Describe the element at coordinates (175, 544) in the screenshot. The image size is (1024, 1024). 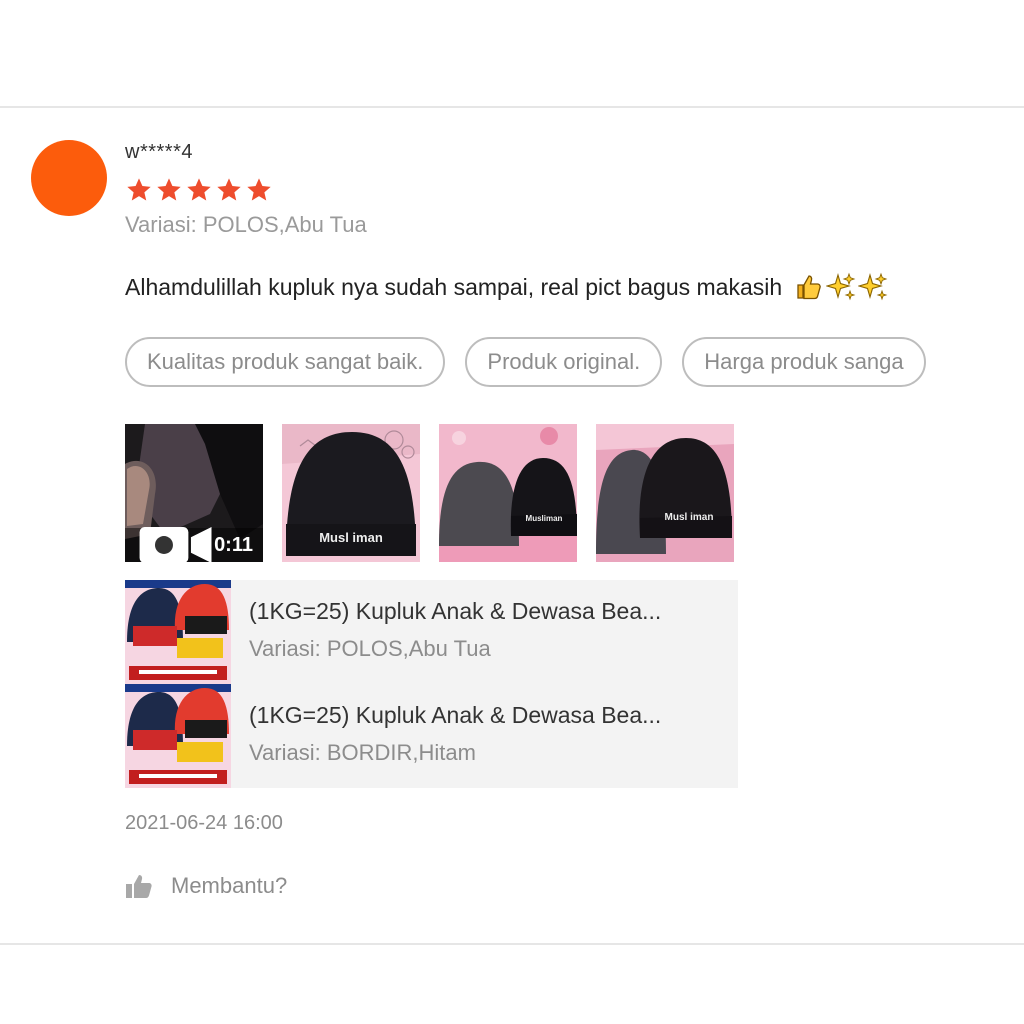
I see `video-camera-icon` at that location.